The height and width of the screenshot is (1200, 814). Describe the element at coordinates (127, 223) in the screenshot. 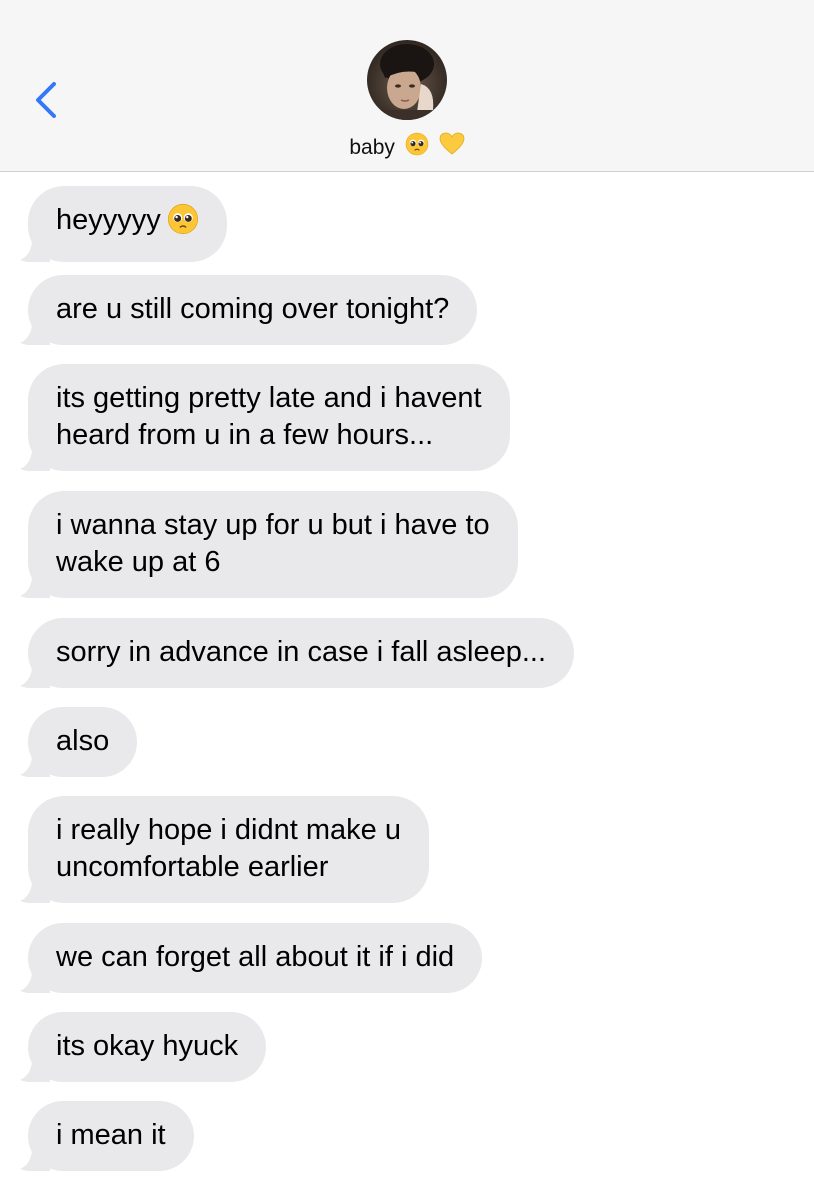

I see `message-text: heyyyyy` at that location.